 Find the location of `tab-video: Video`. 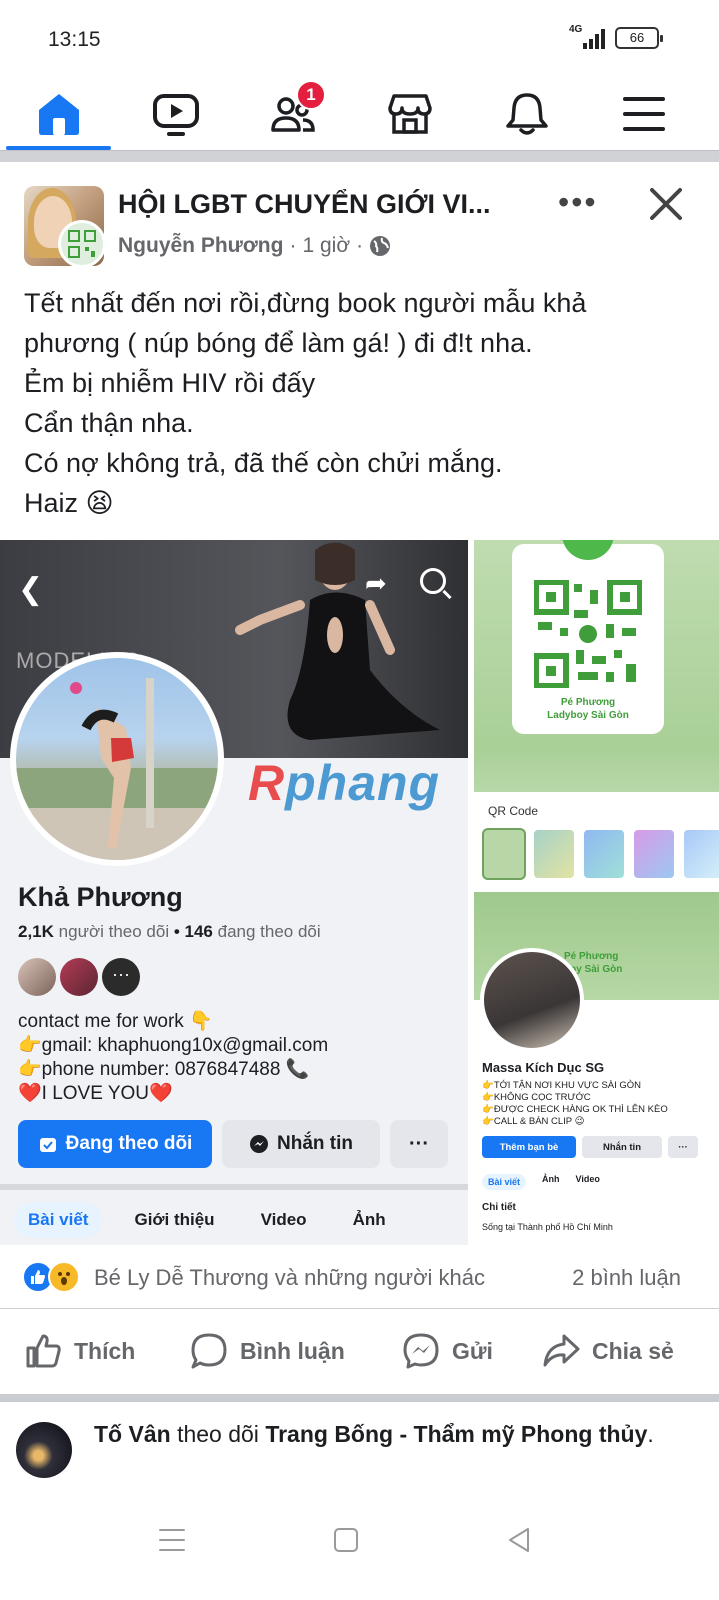

tab-video: Video is located at coordinates (283, 1219).